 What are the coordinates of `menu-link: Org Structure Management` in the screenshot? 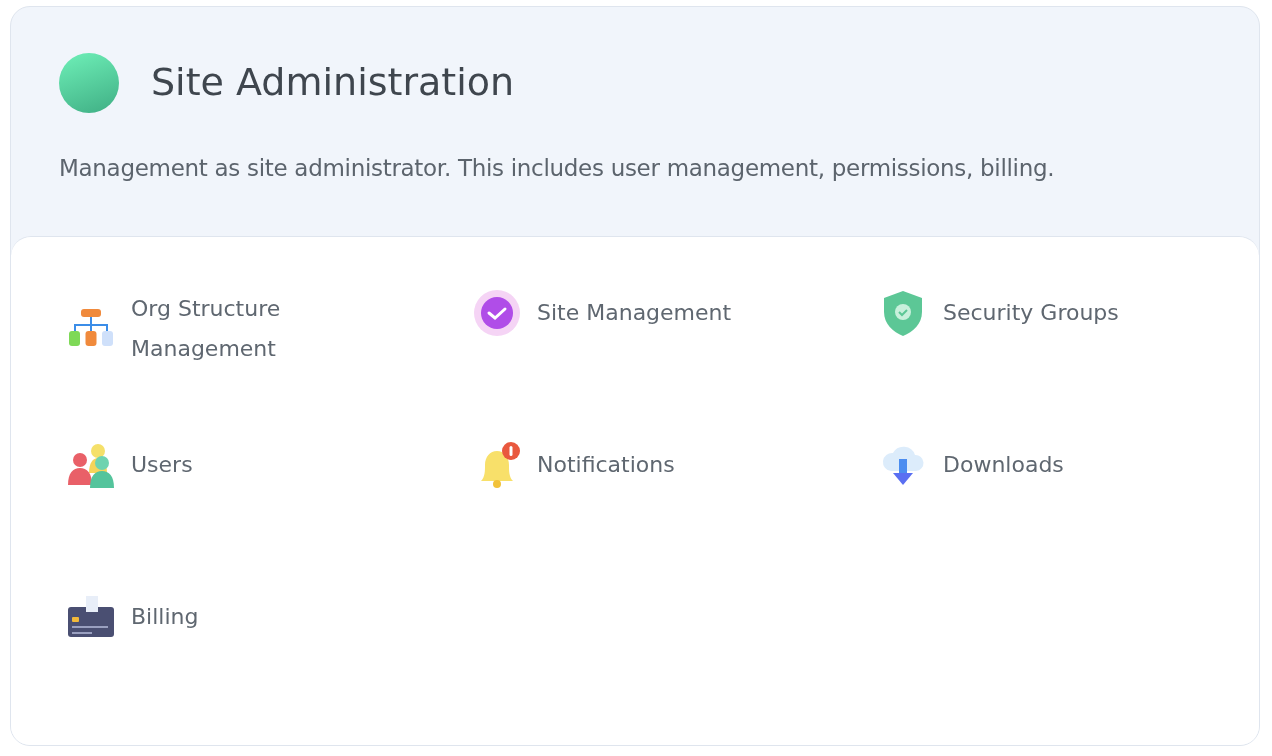 It's located at (231, 329).